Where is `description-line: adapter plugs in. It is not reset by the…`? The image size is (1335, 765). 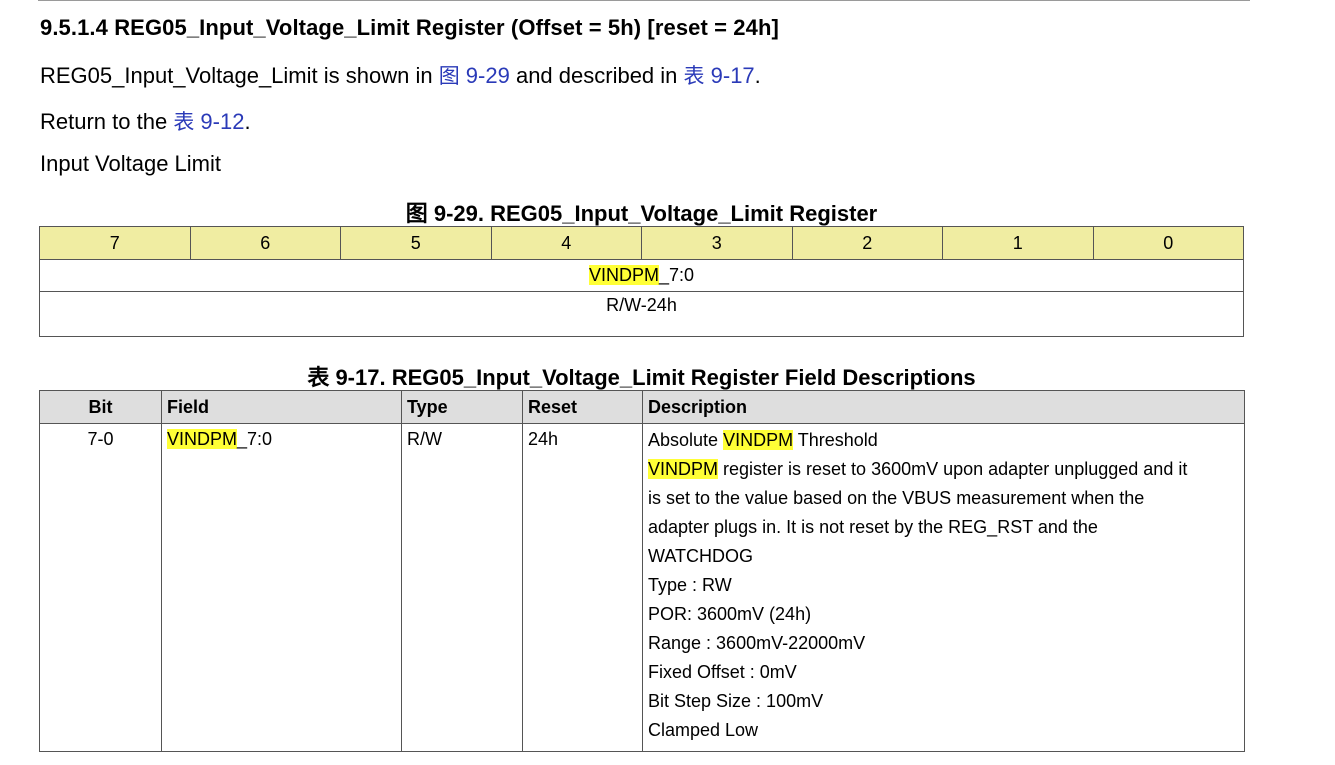 description-line: adapter plugs in. It is not reset by the… is located at coordinates (873, 527).